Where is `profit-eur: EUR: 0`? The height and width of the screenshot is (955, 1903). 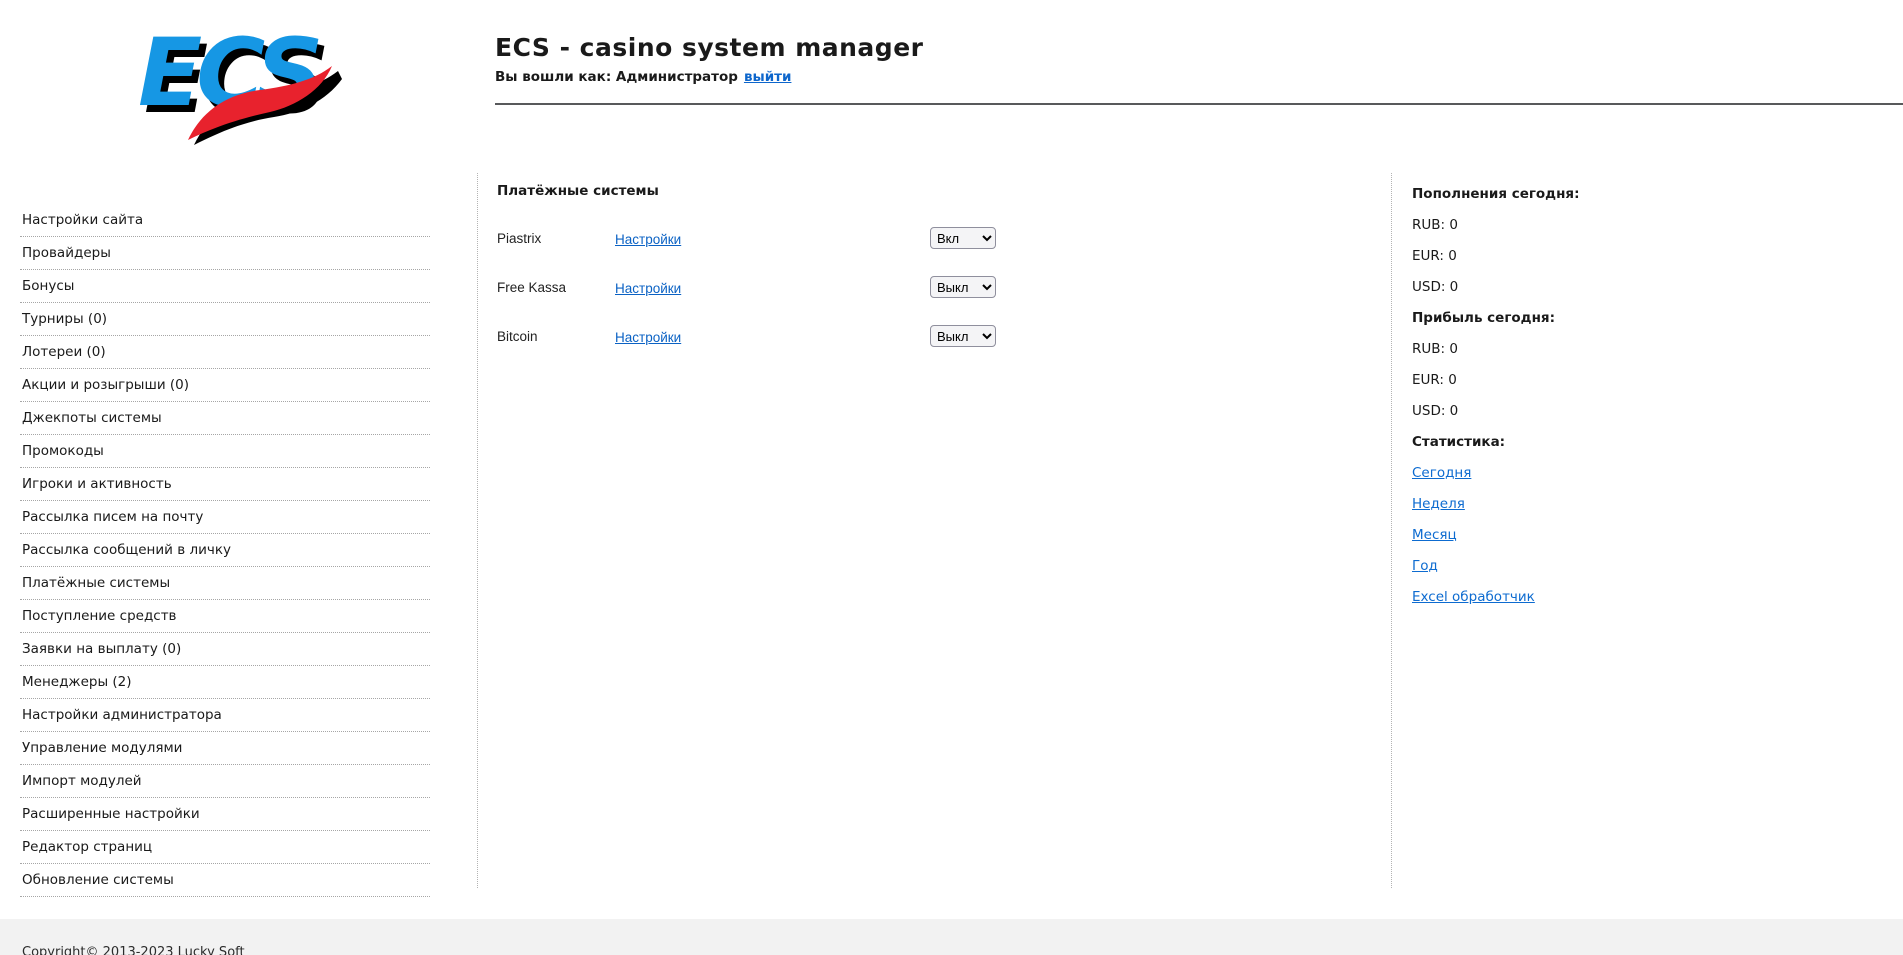
profit-eur: EUR: 0 is located at coordinates (1434, 380).